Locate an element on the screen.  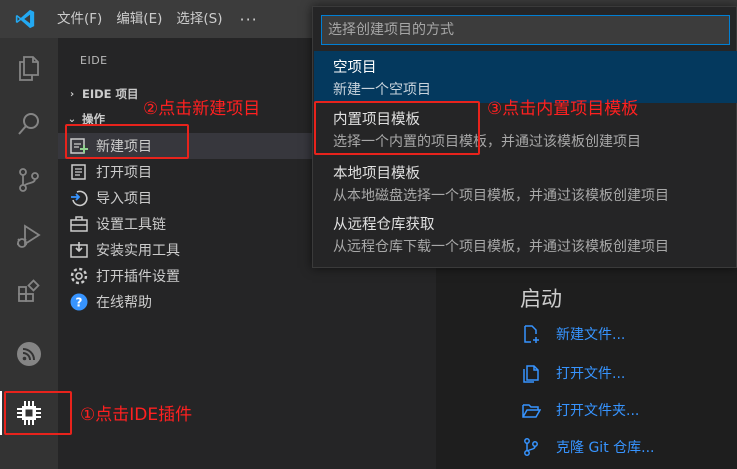
sidebar-item-label: 在线帮助 is located at coordinates (124, 303).